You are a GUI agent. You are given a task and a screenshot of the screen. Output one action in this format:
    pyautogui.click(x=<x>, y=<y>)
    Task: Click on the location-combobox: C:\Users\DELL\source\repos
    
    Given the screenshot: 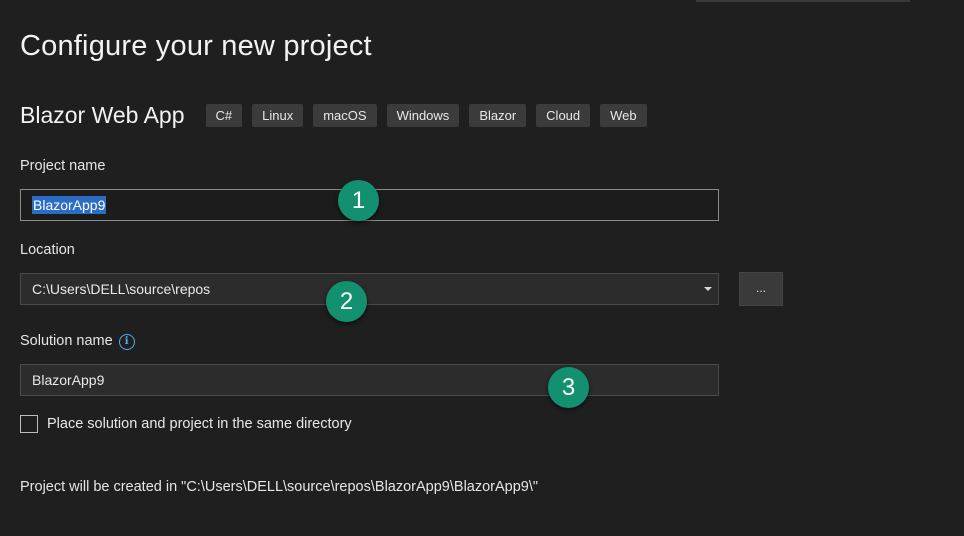 What is the action you would take?
    pyautogui.click(x=369, y=289)
    